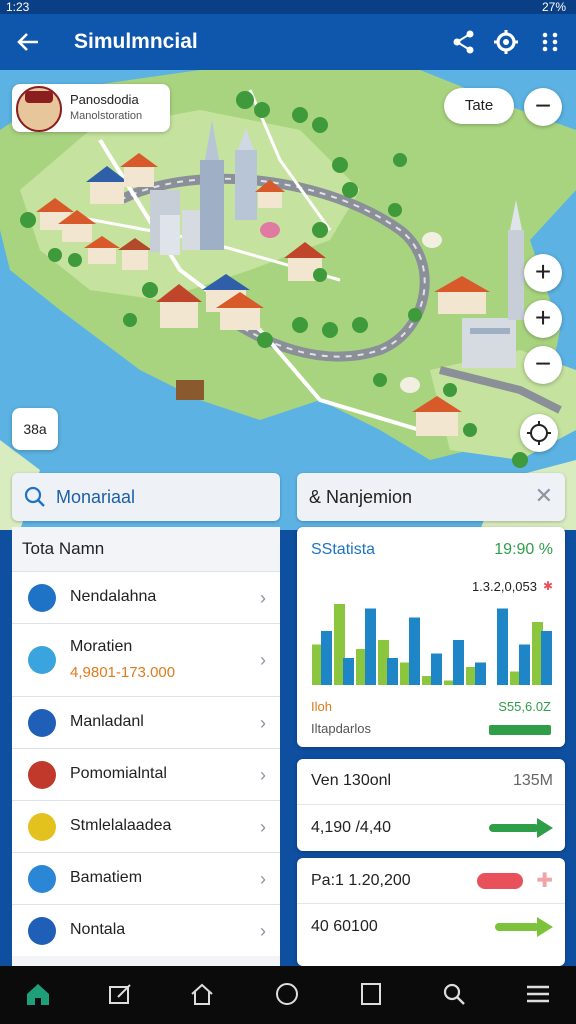  I want to click on puzzle-icon: ✚, so click(544, 880).